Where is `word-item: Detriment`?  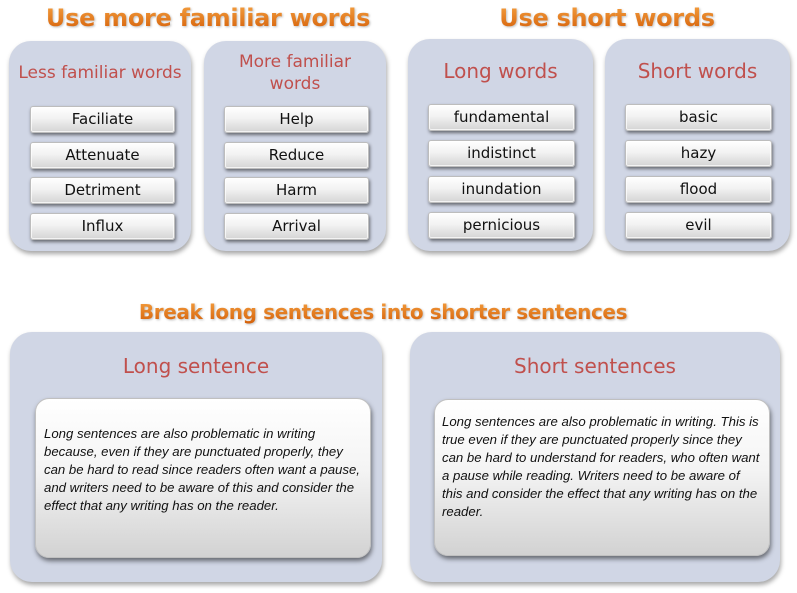
word-item: Detriment is located at coordinates (102, 190).